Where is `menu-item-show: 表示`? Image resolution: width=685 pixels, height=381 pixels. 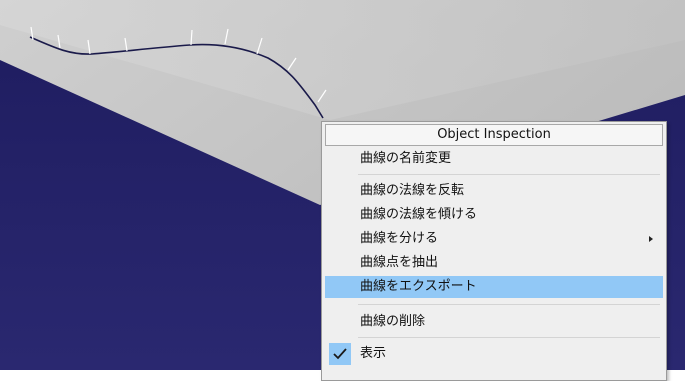 menu-item-show: 表示 is located at coordinates (494, 354).